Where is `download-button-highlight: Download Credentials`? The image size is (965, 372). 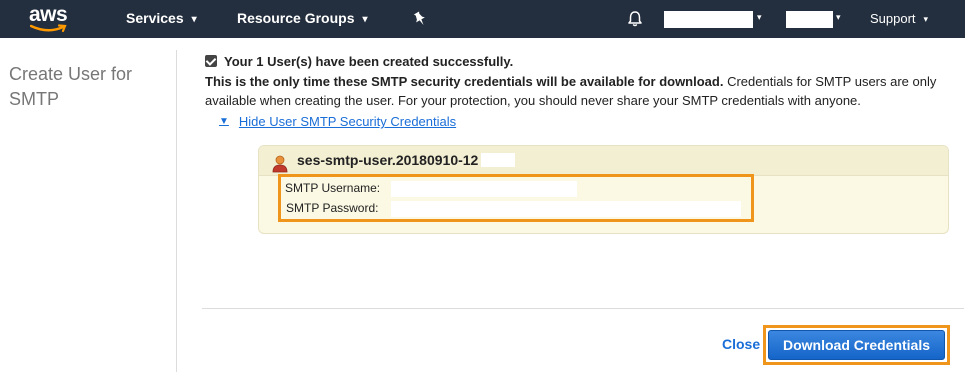 download-button-highlight: Download Credentials is located at coordinates (856, 345).